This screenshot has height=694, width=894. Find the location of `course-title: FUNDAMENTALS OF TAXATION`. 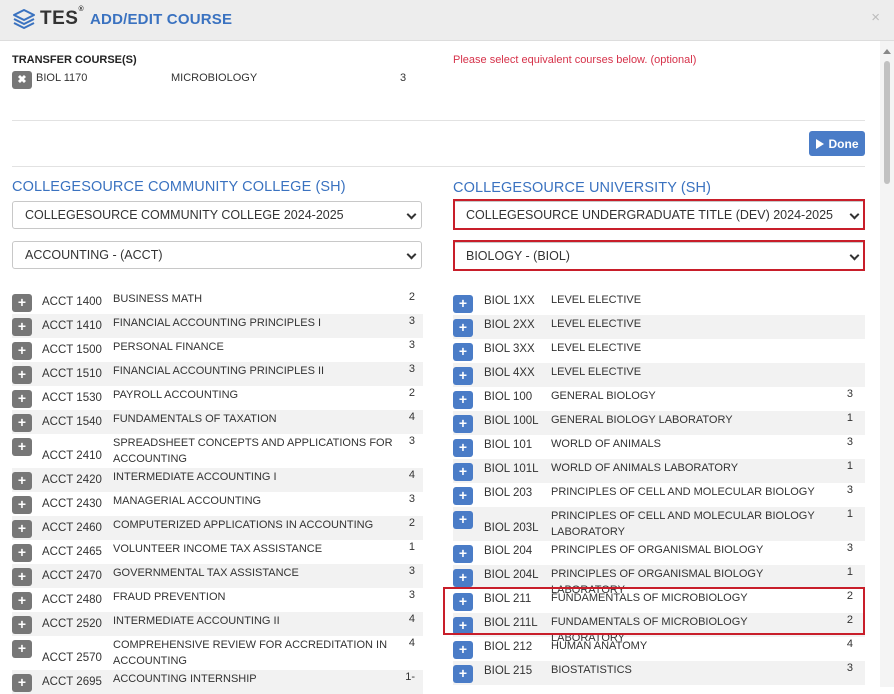

course-title: FUNDAMENTALS OF TAXATION is located at coordinates (195, 419).